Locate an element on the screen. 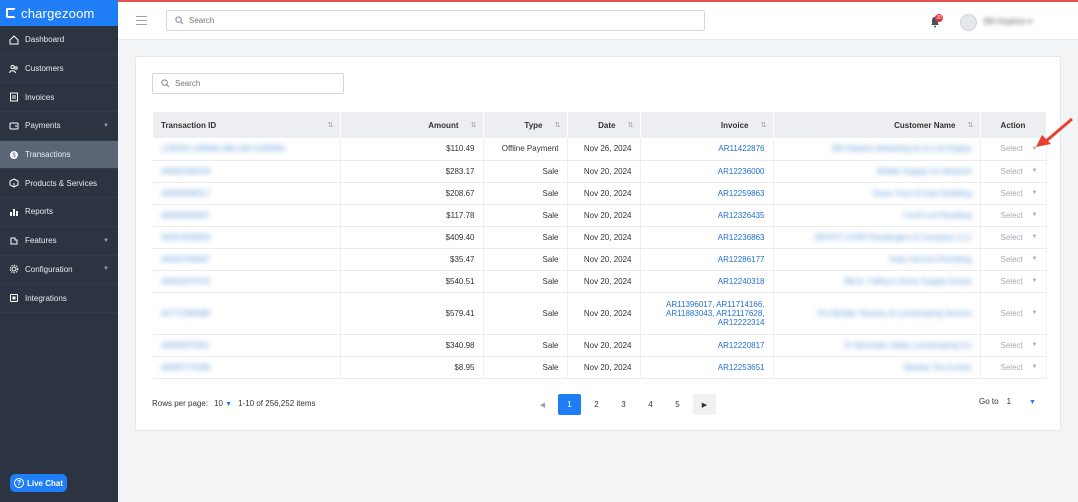 This screenshot has width=1078, height=502. live-chat-button: ? Live Chat is located at coordinates (38, 483).